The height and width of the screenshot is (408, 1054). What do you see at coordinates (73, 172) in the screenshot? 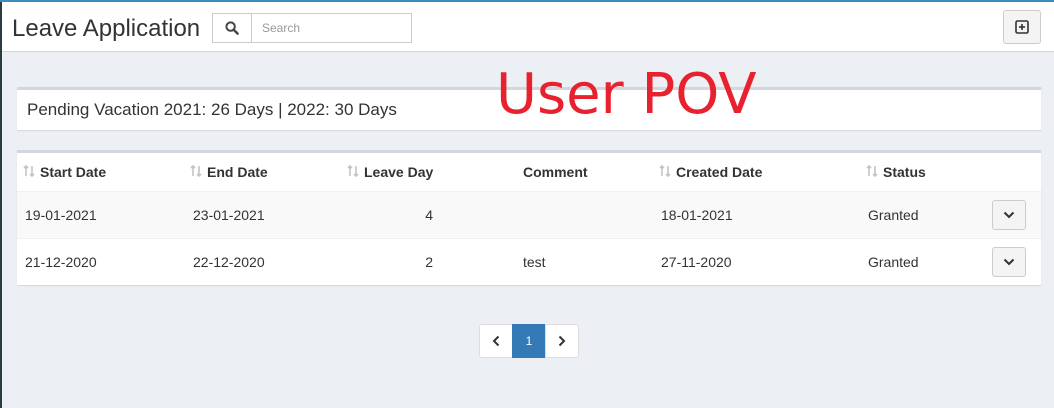
I see `column-label: Start Date` at bounding box center [73, 172].